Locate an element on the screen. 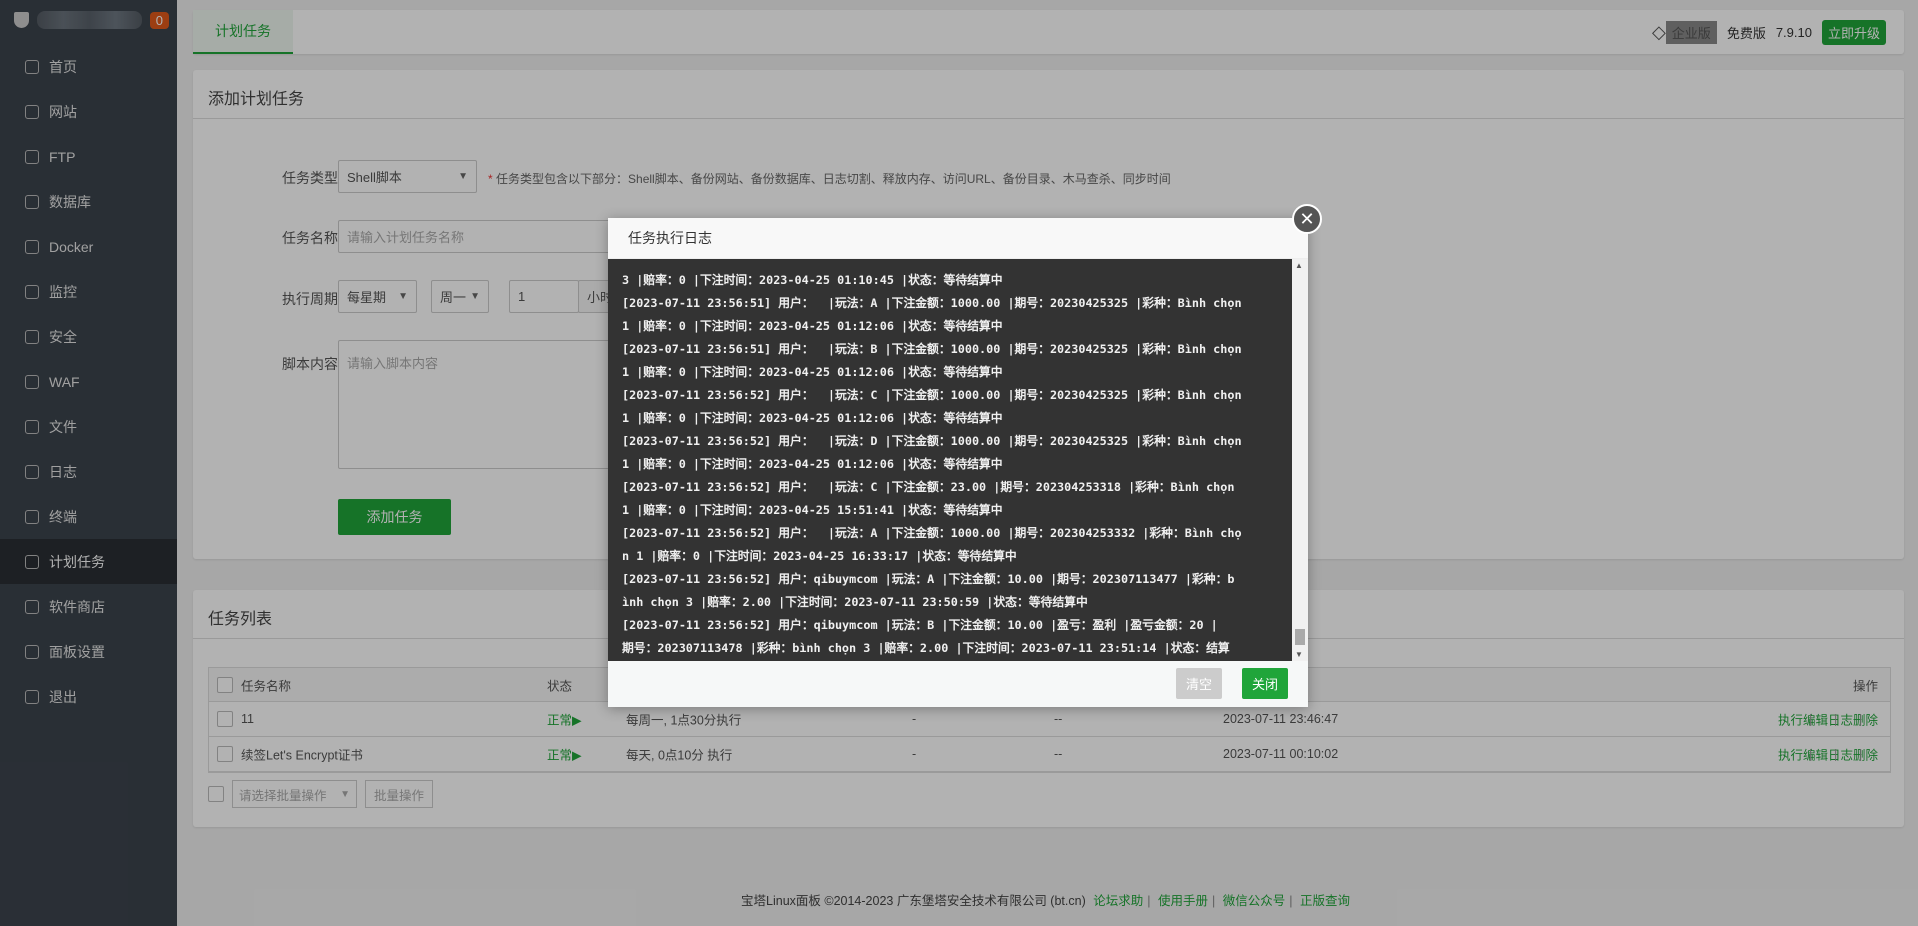 This screenshot has width=1918, height=926. scroll-down-icon: ▼ is located at coordinates (1299, 654).